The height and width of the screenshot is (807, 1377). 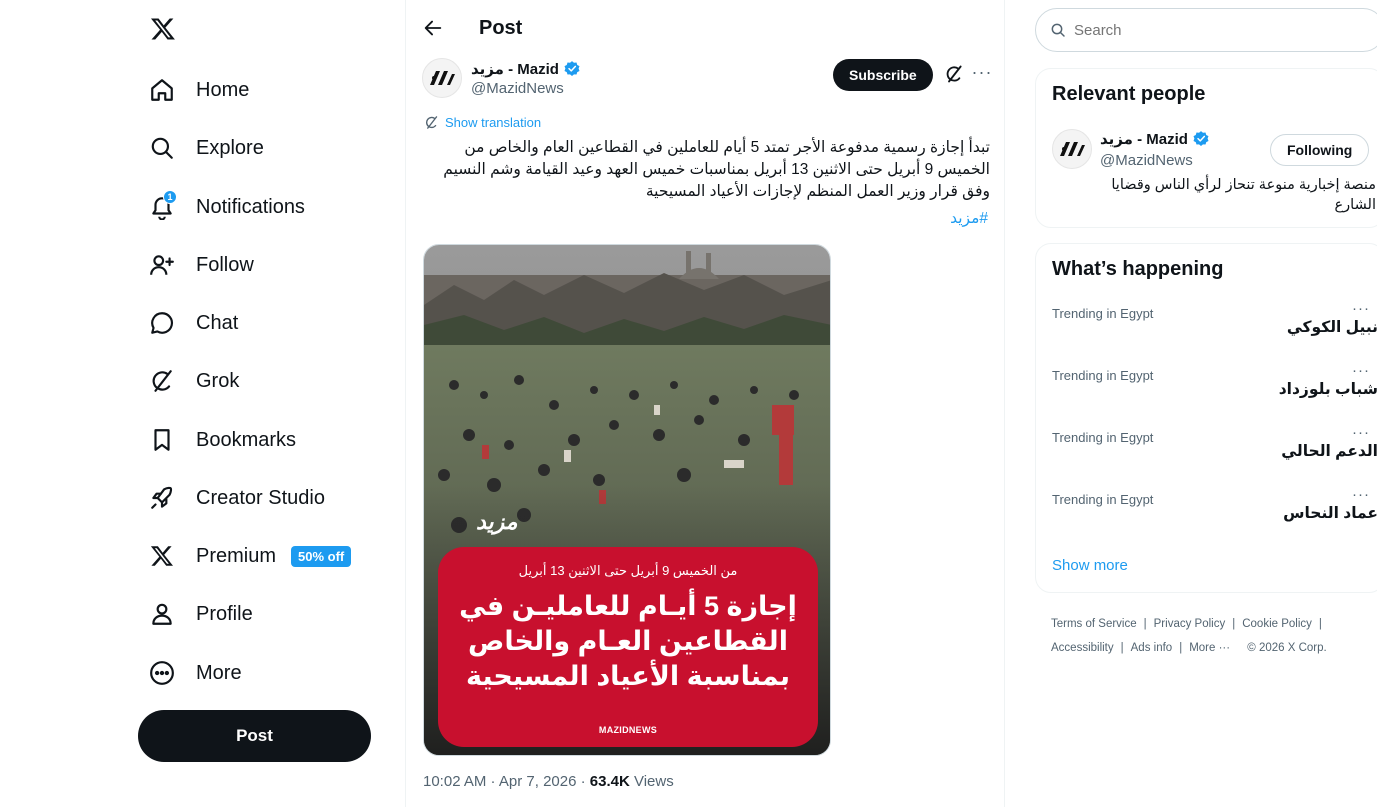 I want to click on chat-bubble-icon, so click(x=162, y=323).